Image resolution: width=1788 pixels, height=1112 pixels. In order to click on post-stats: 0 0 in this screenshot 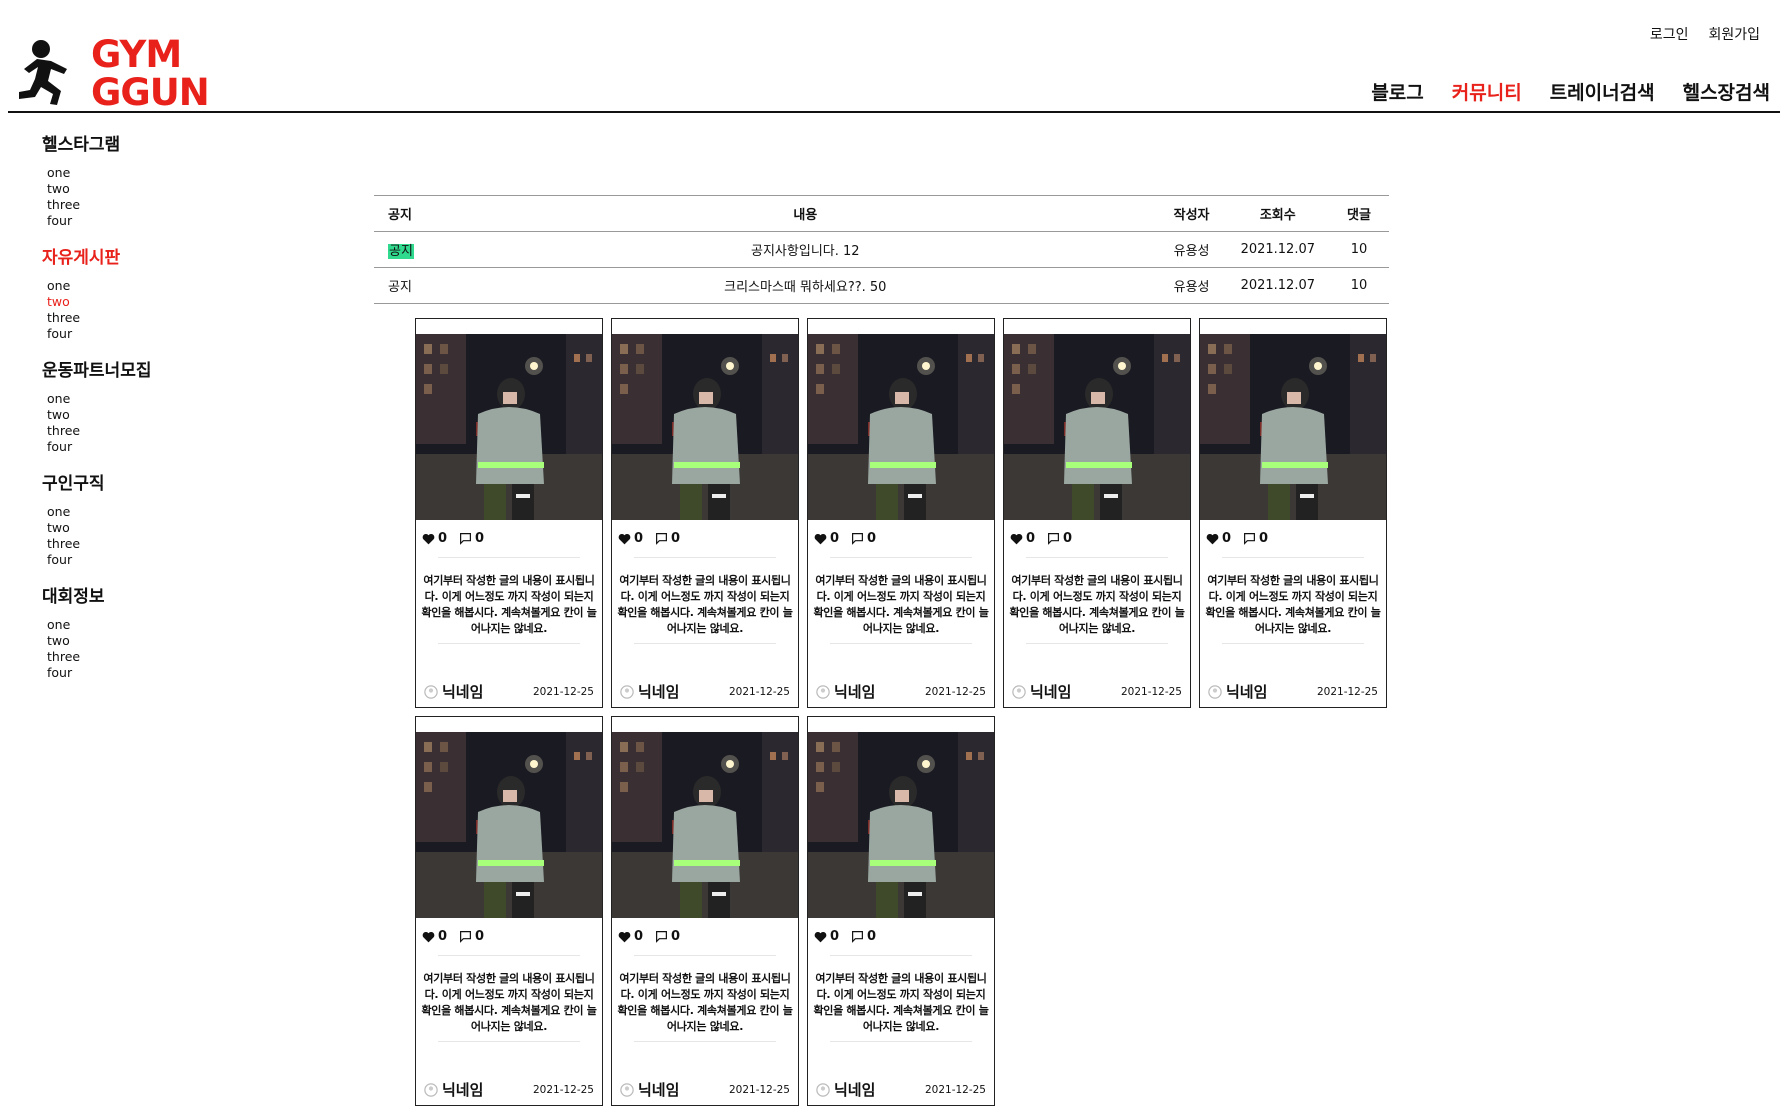, I will do `click(655, 538)`.